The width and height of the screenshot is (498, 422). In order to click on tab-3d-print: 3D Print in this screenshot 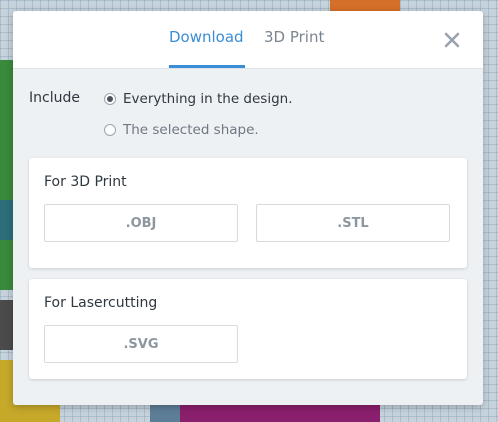, I will do `click(294, 37)`.